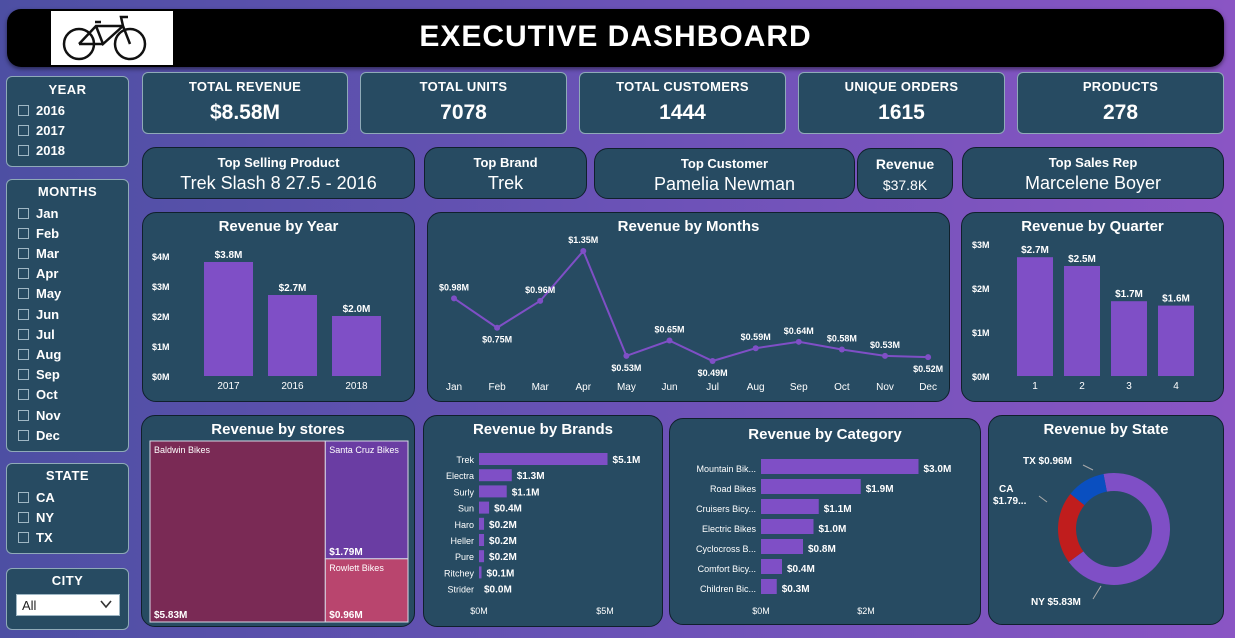 Image resolution: width=1235 pixels, height=638 pixels. I want to click on month-option: May, so click(39, 294).